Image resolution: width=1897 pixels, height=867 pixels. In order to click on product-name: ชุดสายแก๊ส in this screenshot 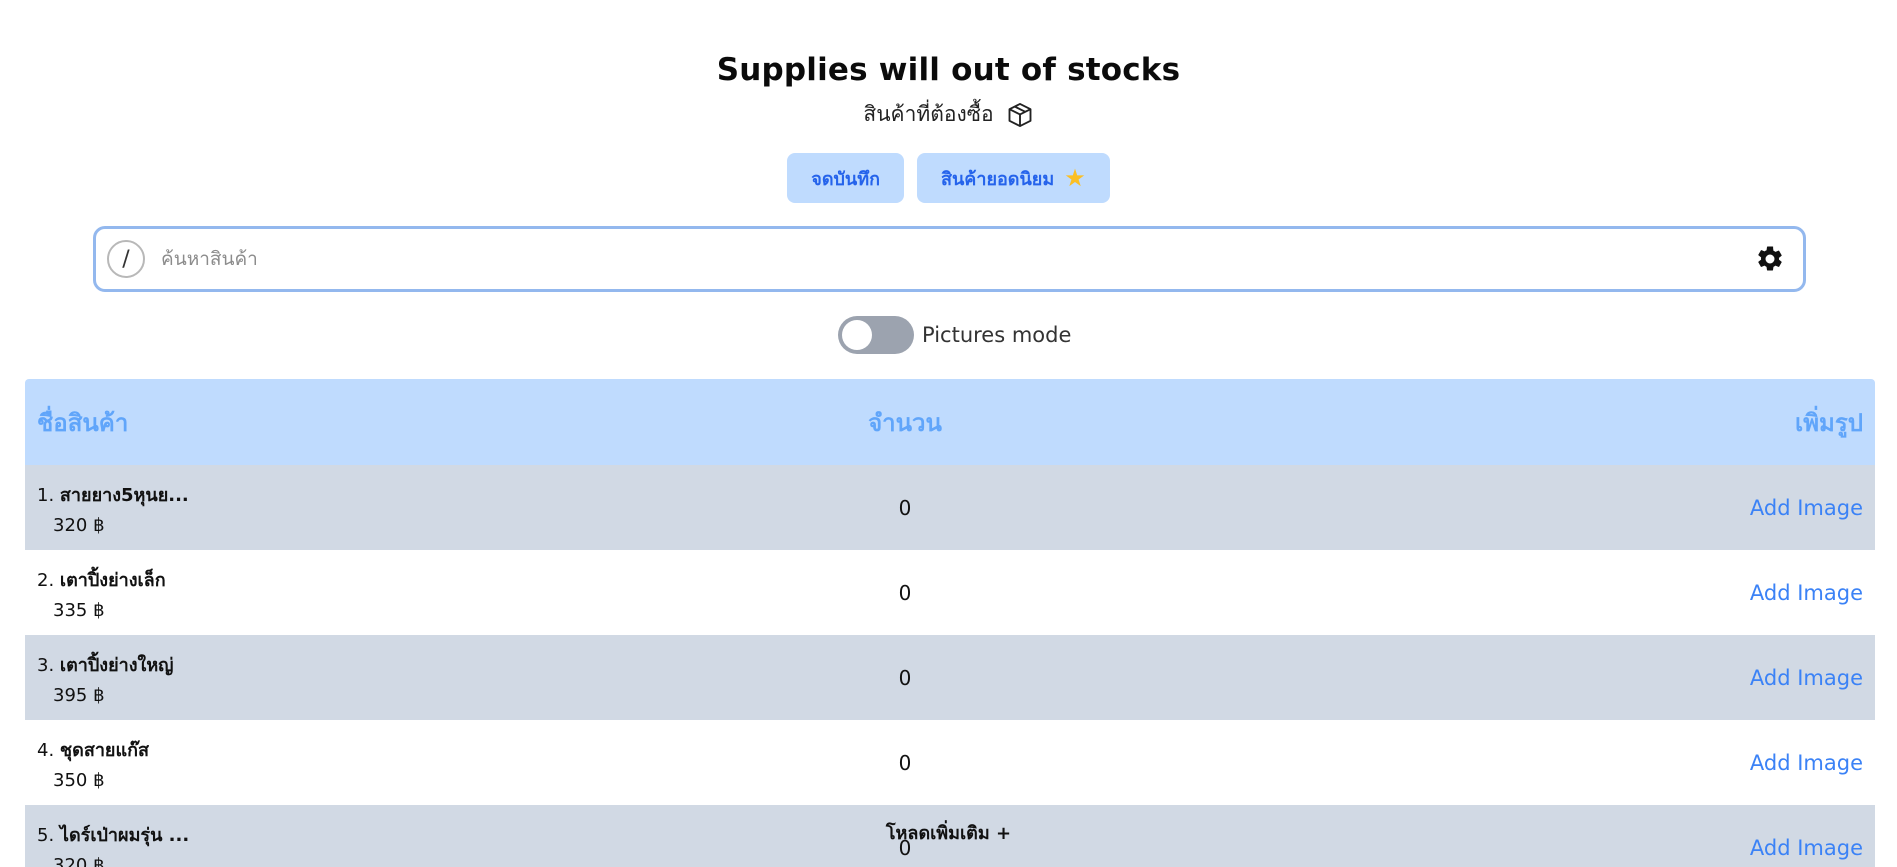, I will do `click(104, 750)`.